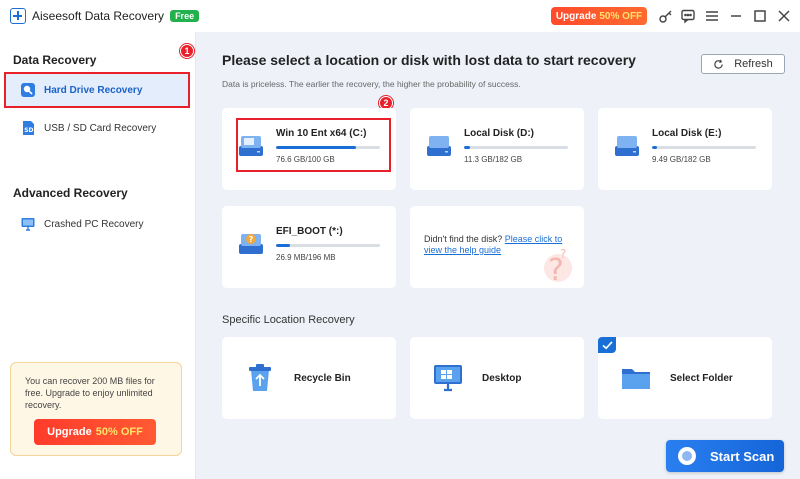 Image resolution: width=800 pixels, height=479 pixels. What do you see at coordinates (502, 378) in the screenshot?
I see `location-label: Desktop` at bounding box center [502, 378].